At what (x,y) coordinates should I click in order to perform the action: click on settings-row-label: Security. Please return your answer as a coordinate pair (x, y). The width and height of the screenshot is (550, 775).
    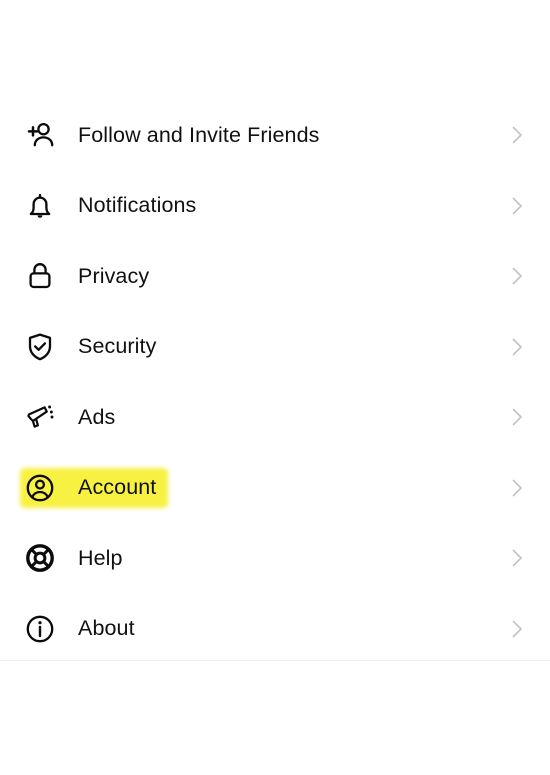
    Looking at the image, I should click on (117, 346).